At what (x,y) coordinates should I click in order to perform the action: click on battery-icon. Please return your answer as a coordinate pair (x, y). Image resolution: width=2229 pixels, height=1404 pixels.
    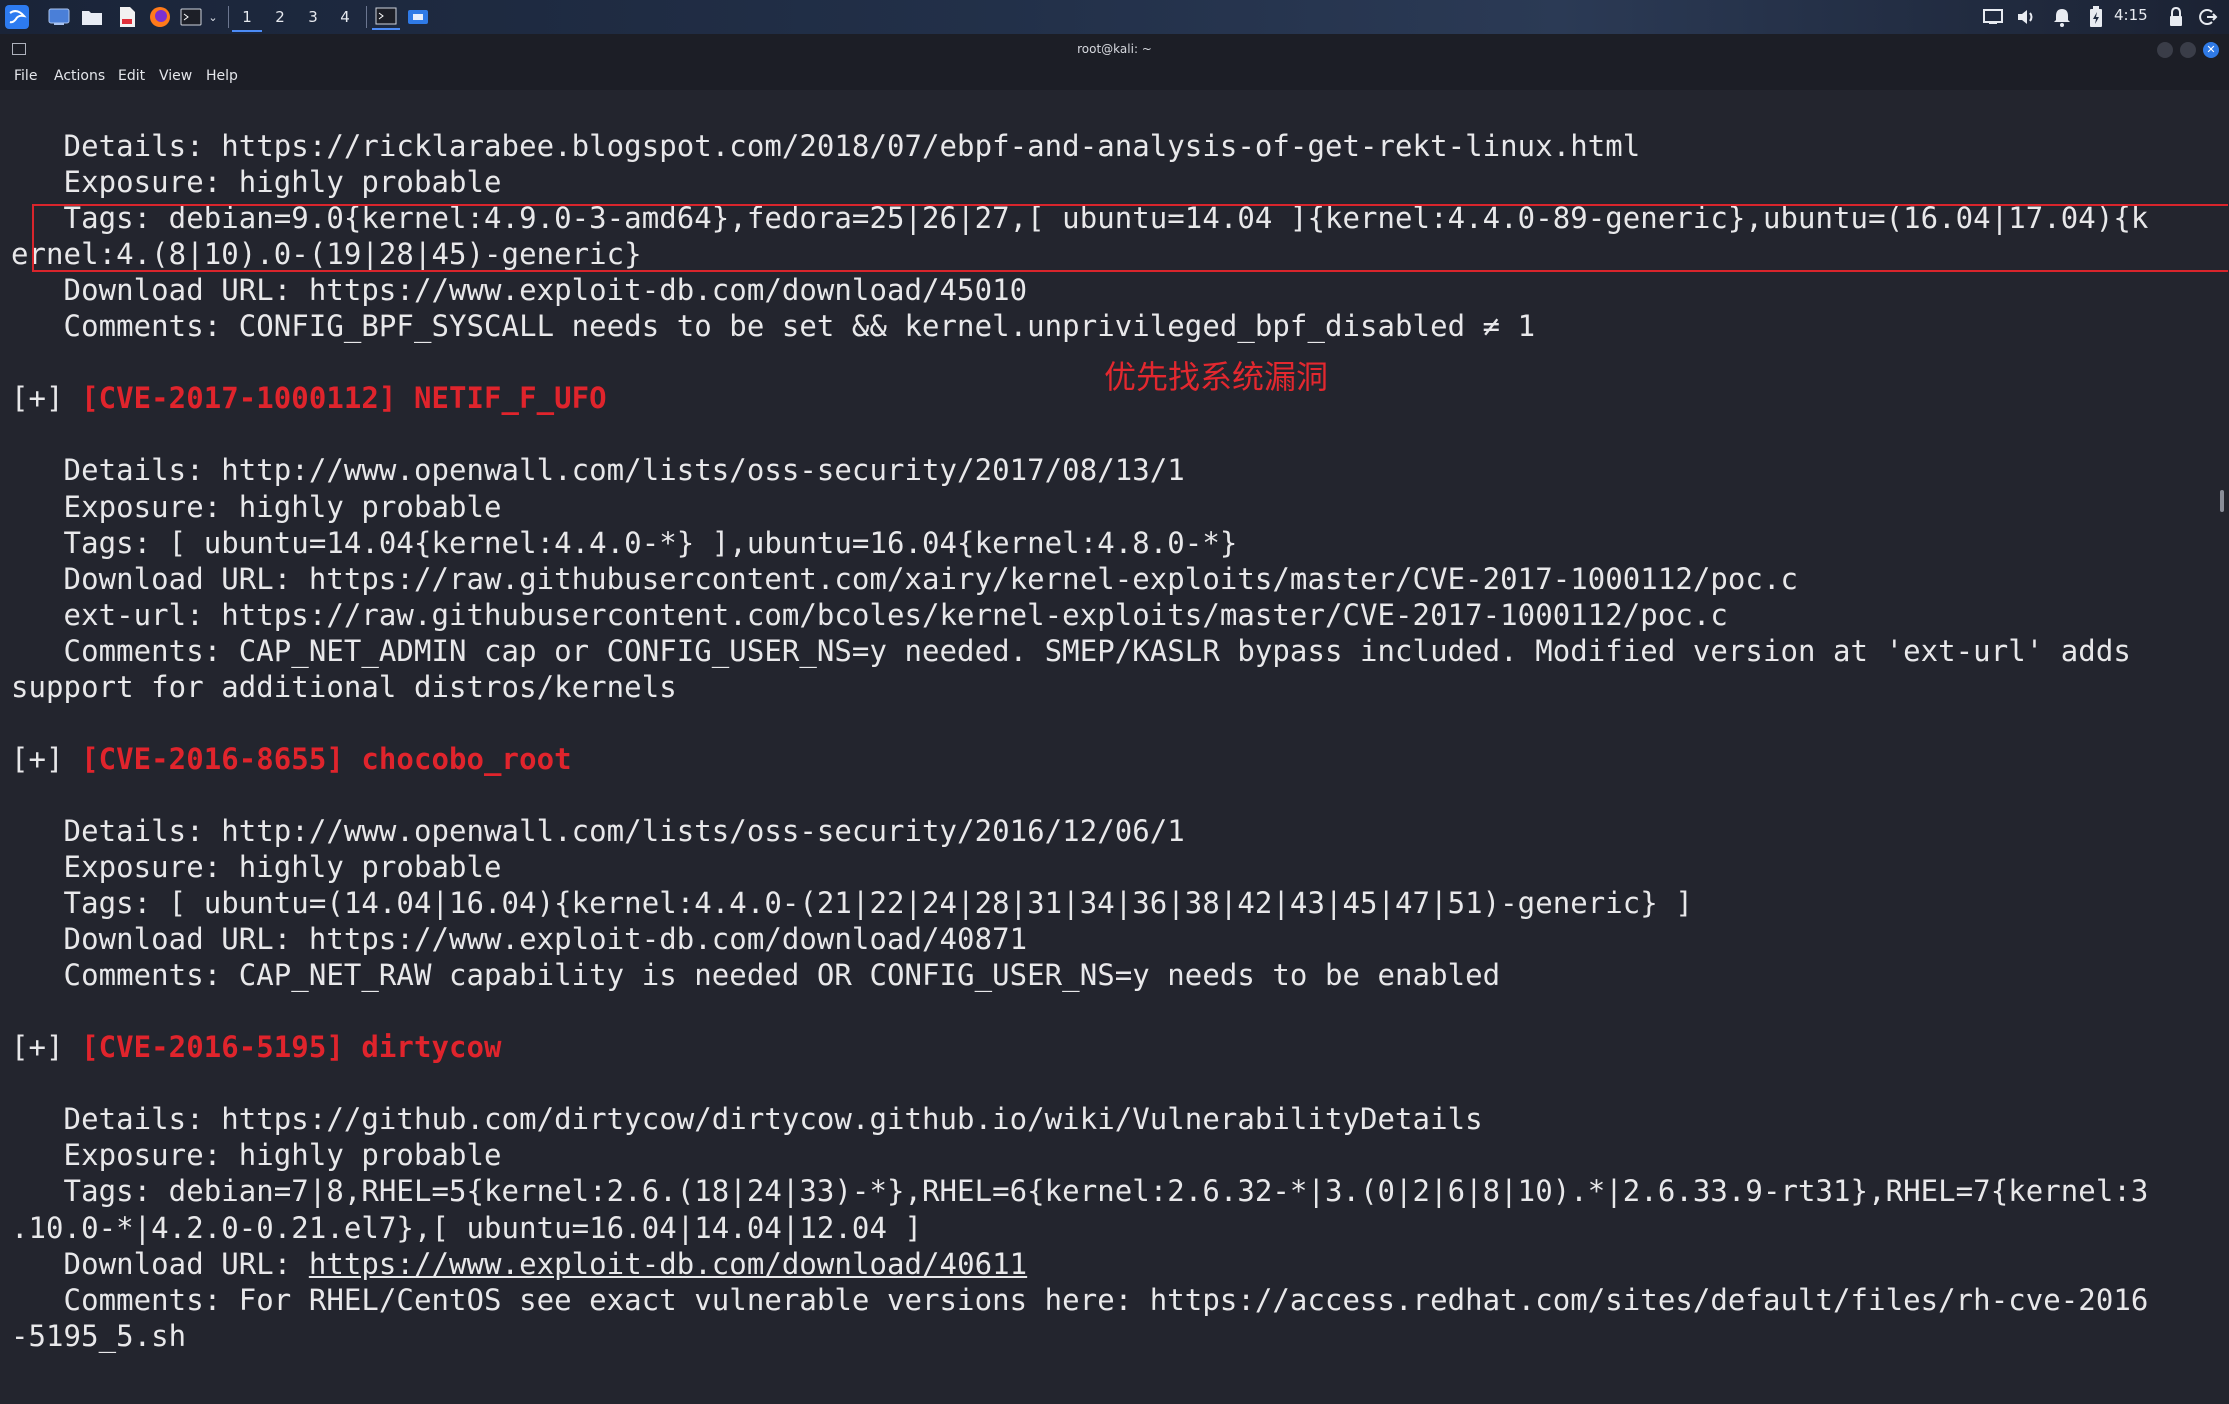
    Looking at the image, I should click on (2096, 17).